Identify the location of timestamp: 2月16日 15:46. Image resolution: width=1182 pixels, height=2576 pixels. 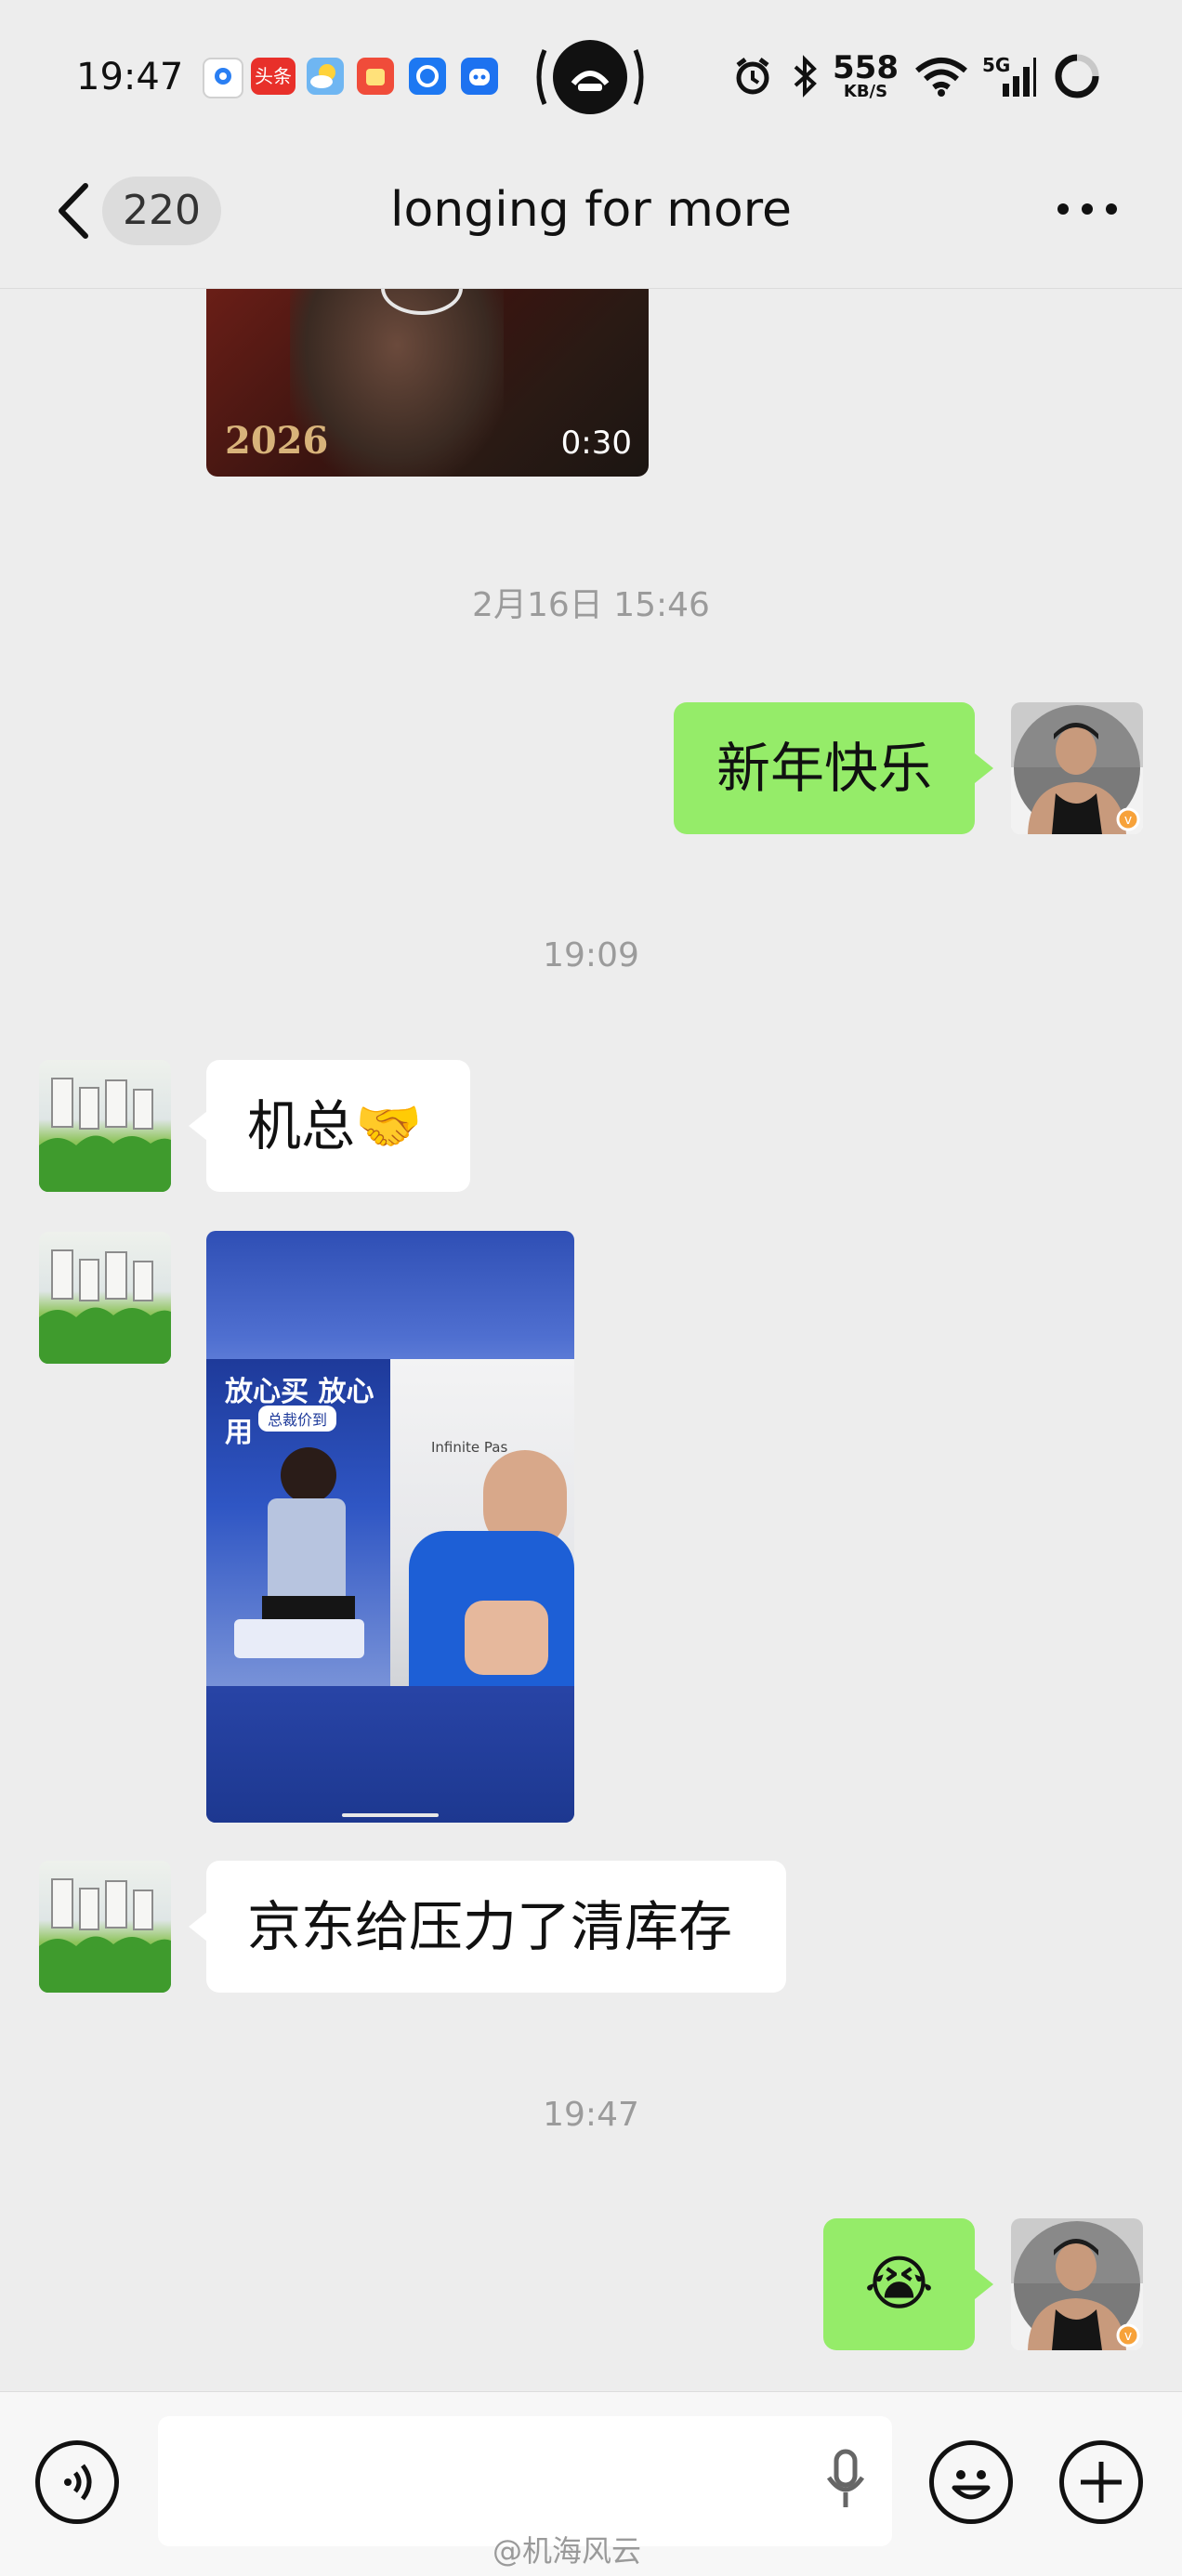
(591, 605).